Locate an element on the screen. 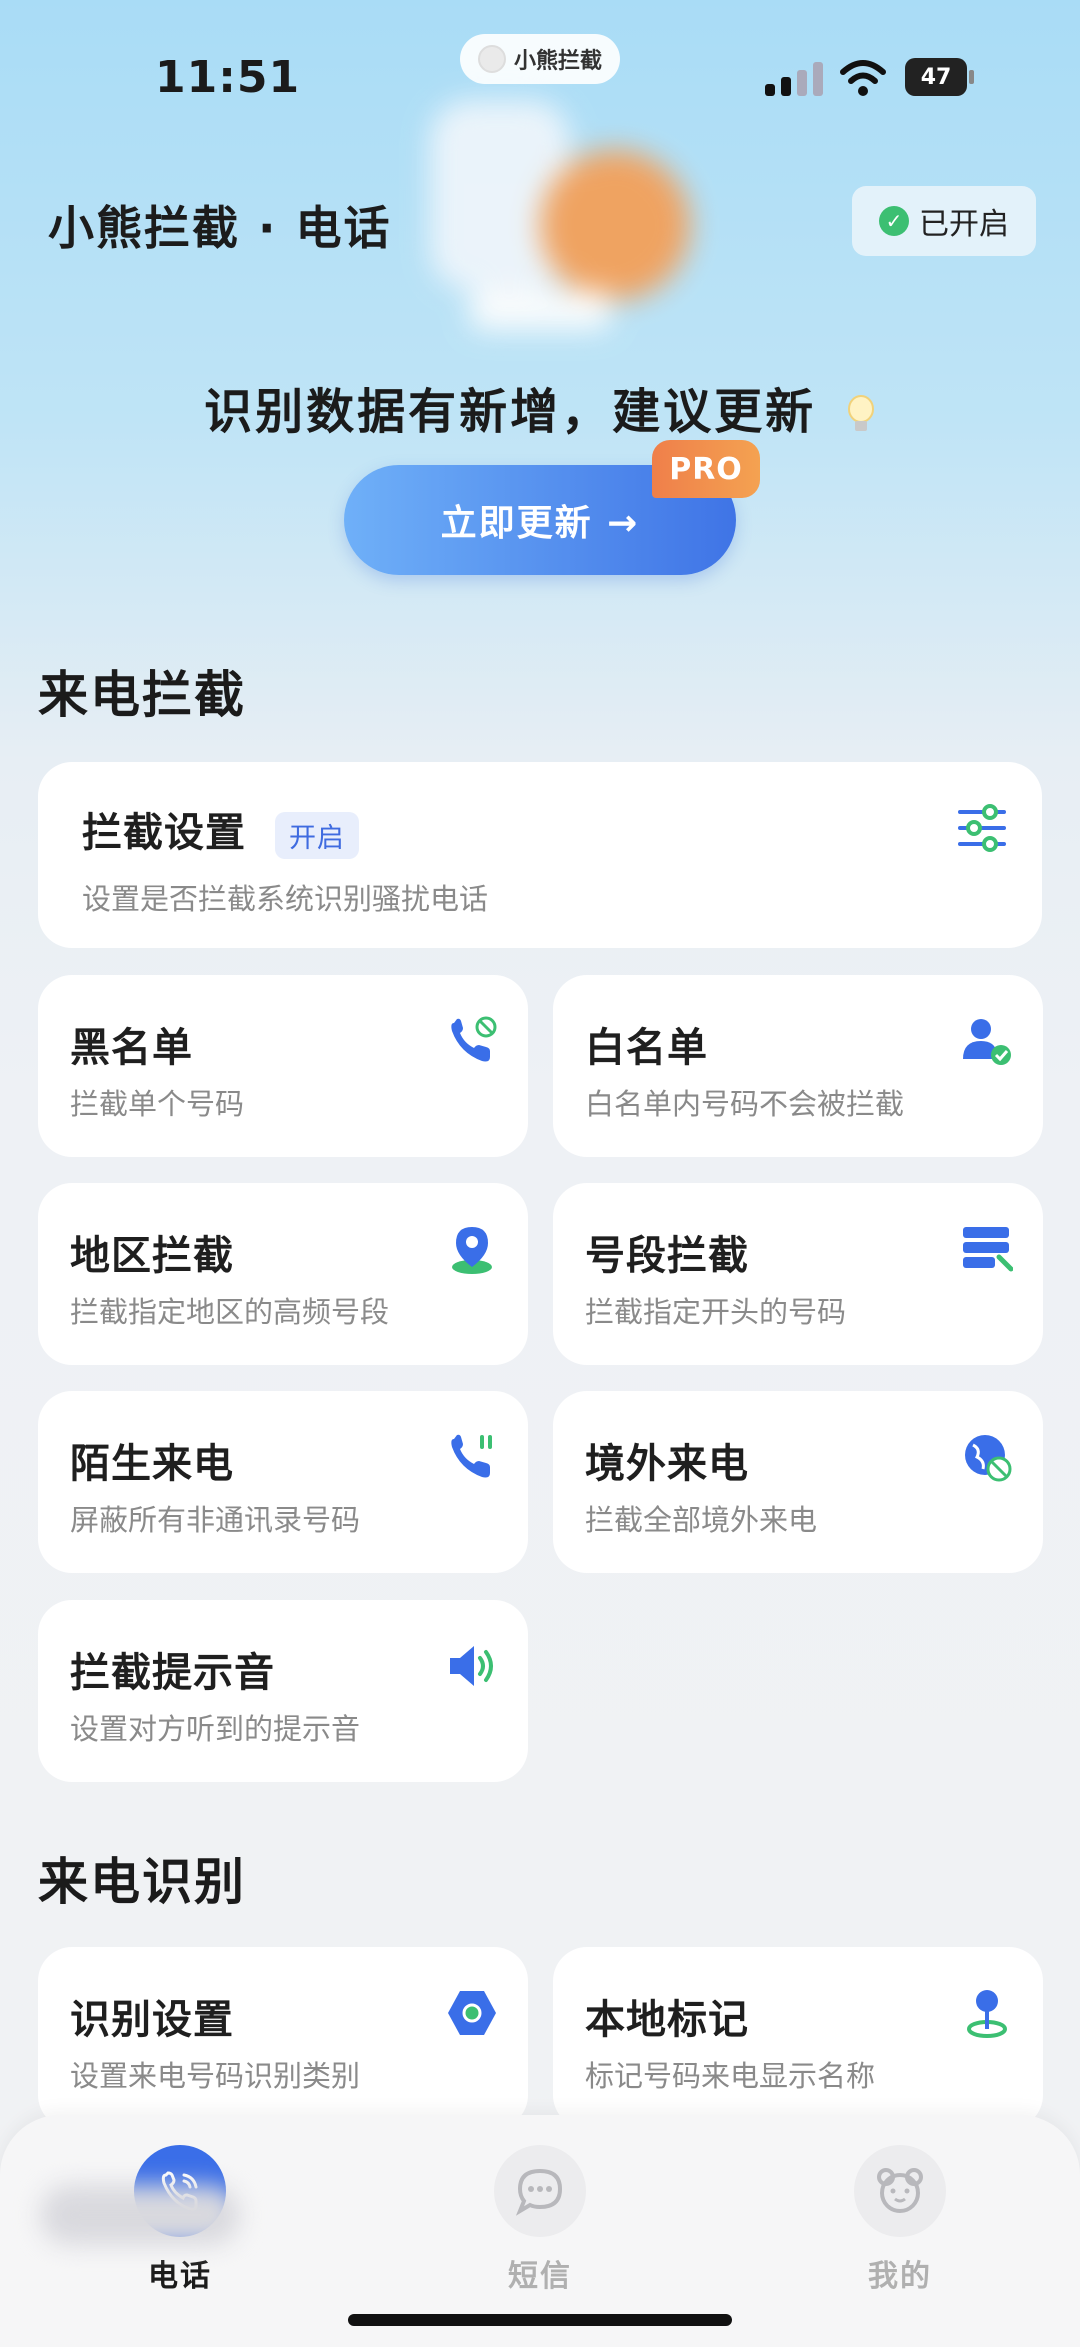 This screenshot has height=2347, width=1080. card-subtitle: 拦截单个号码 is located at coordinates (157, 1104).